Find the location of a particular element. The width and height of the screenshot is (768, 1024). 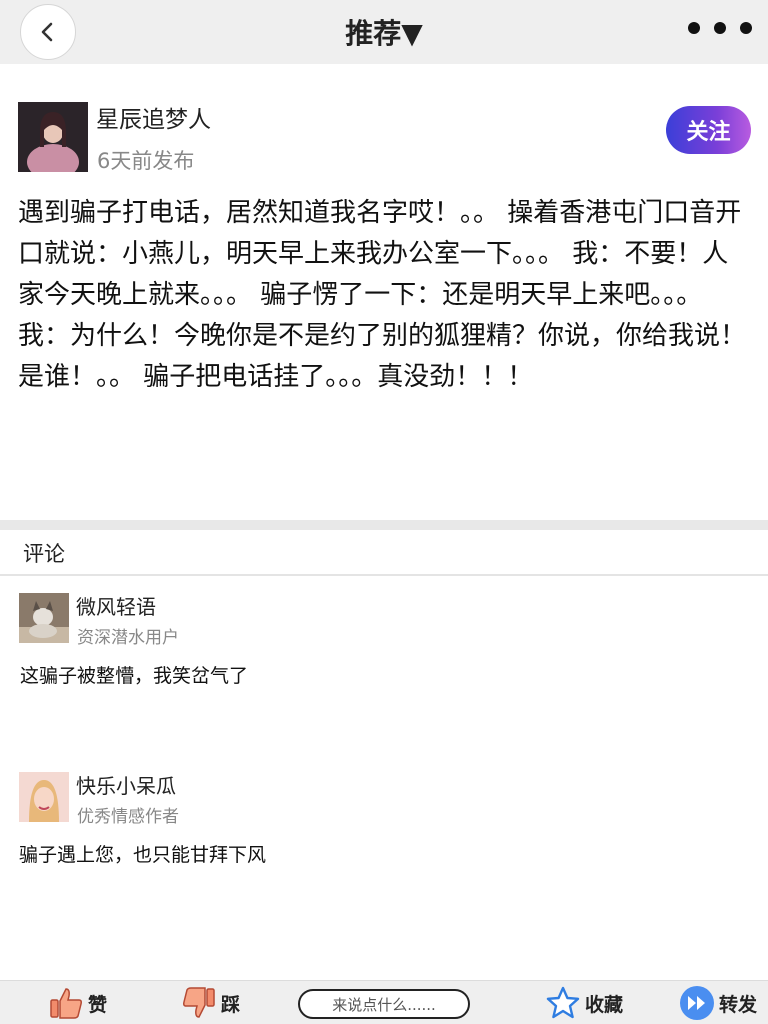

dislike-label: 踩 is located at coordinates (231, 1004).